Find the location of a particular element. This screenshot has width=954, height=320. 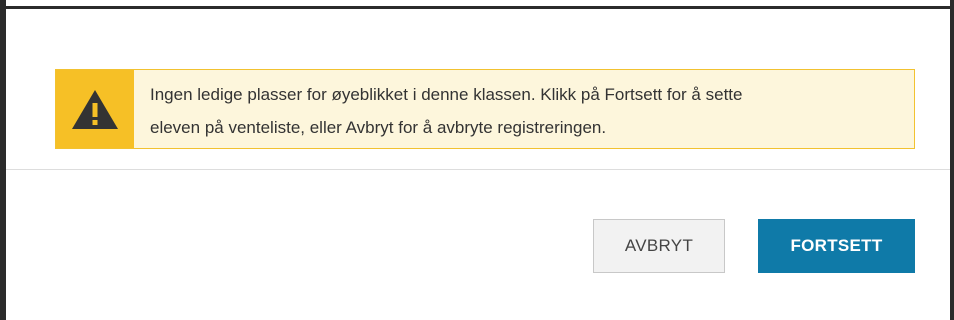

continue-button: FORTSETT is located at coordinates (836, 246).